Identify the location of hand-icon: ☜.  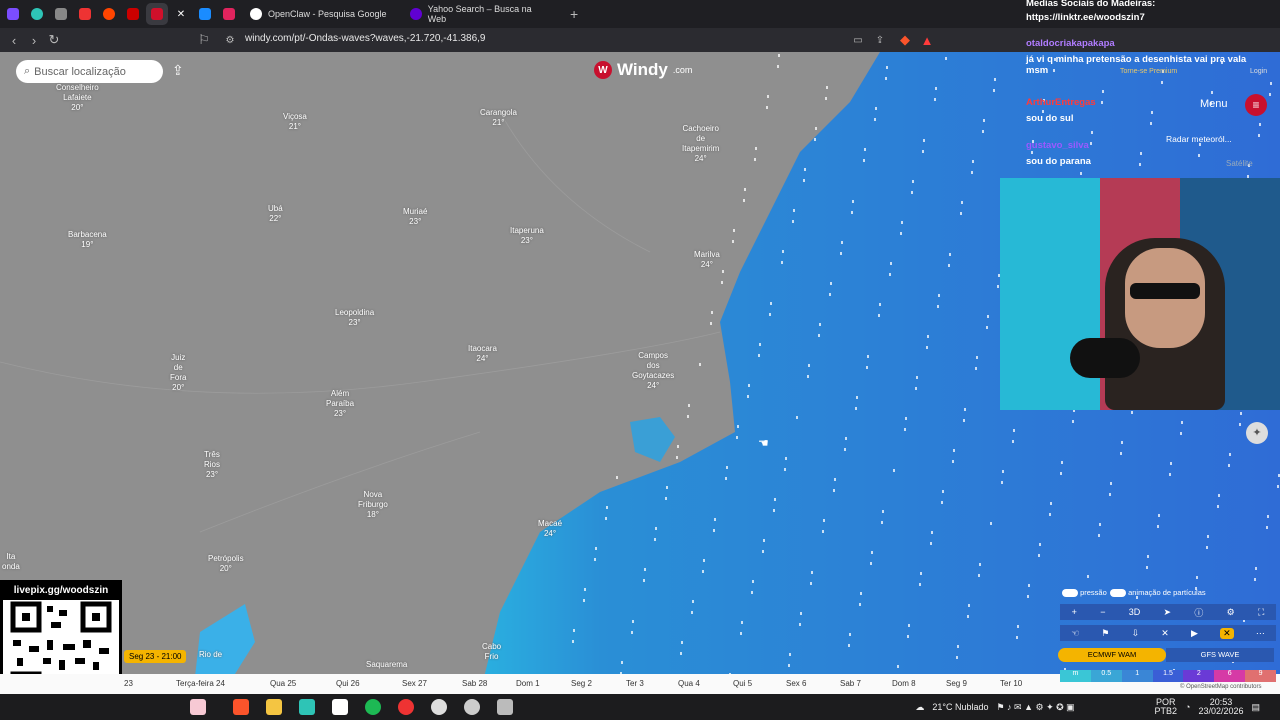
(1075, 633).